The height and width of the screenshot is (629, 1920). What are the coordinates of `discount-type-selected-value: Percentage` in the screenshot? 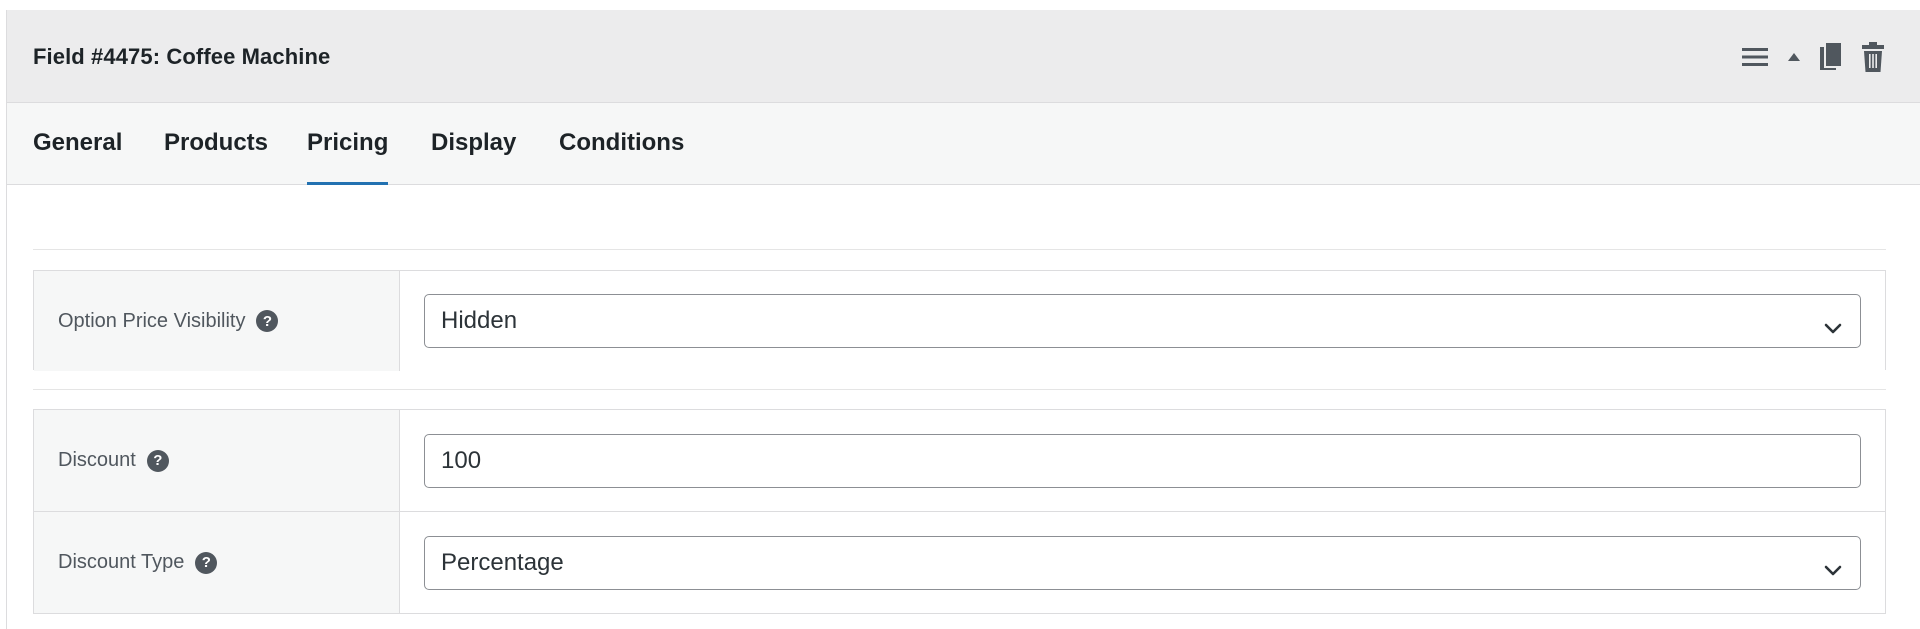 It's located at (502, 562).